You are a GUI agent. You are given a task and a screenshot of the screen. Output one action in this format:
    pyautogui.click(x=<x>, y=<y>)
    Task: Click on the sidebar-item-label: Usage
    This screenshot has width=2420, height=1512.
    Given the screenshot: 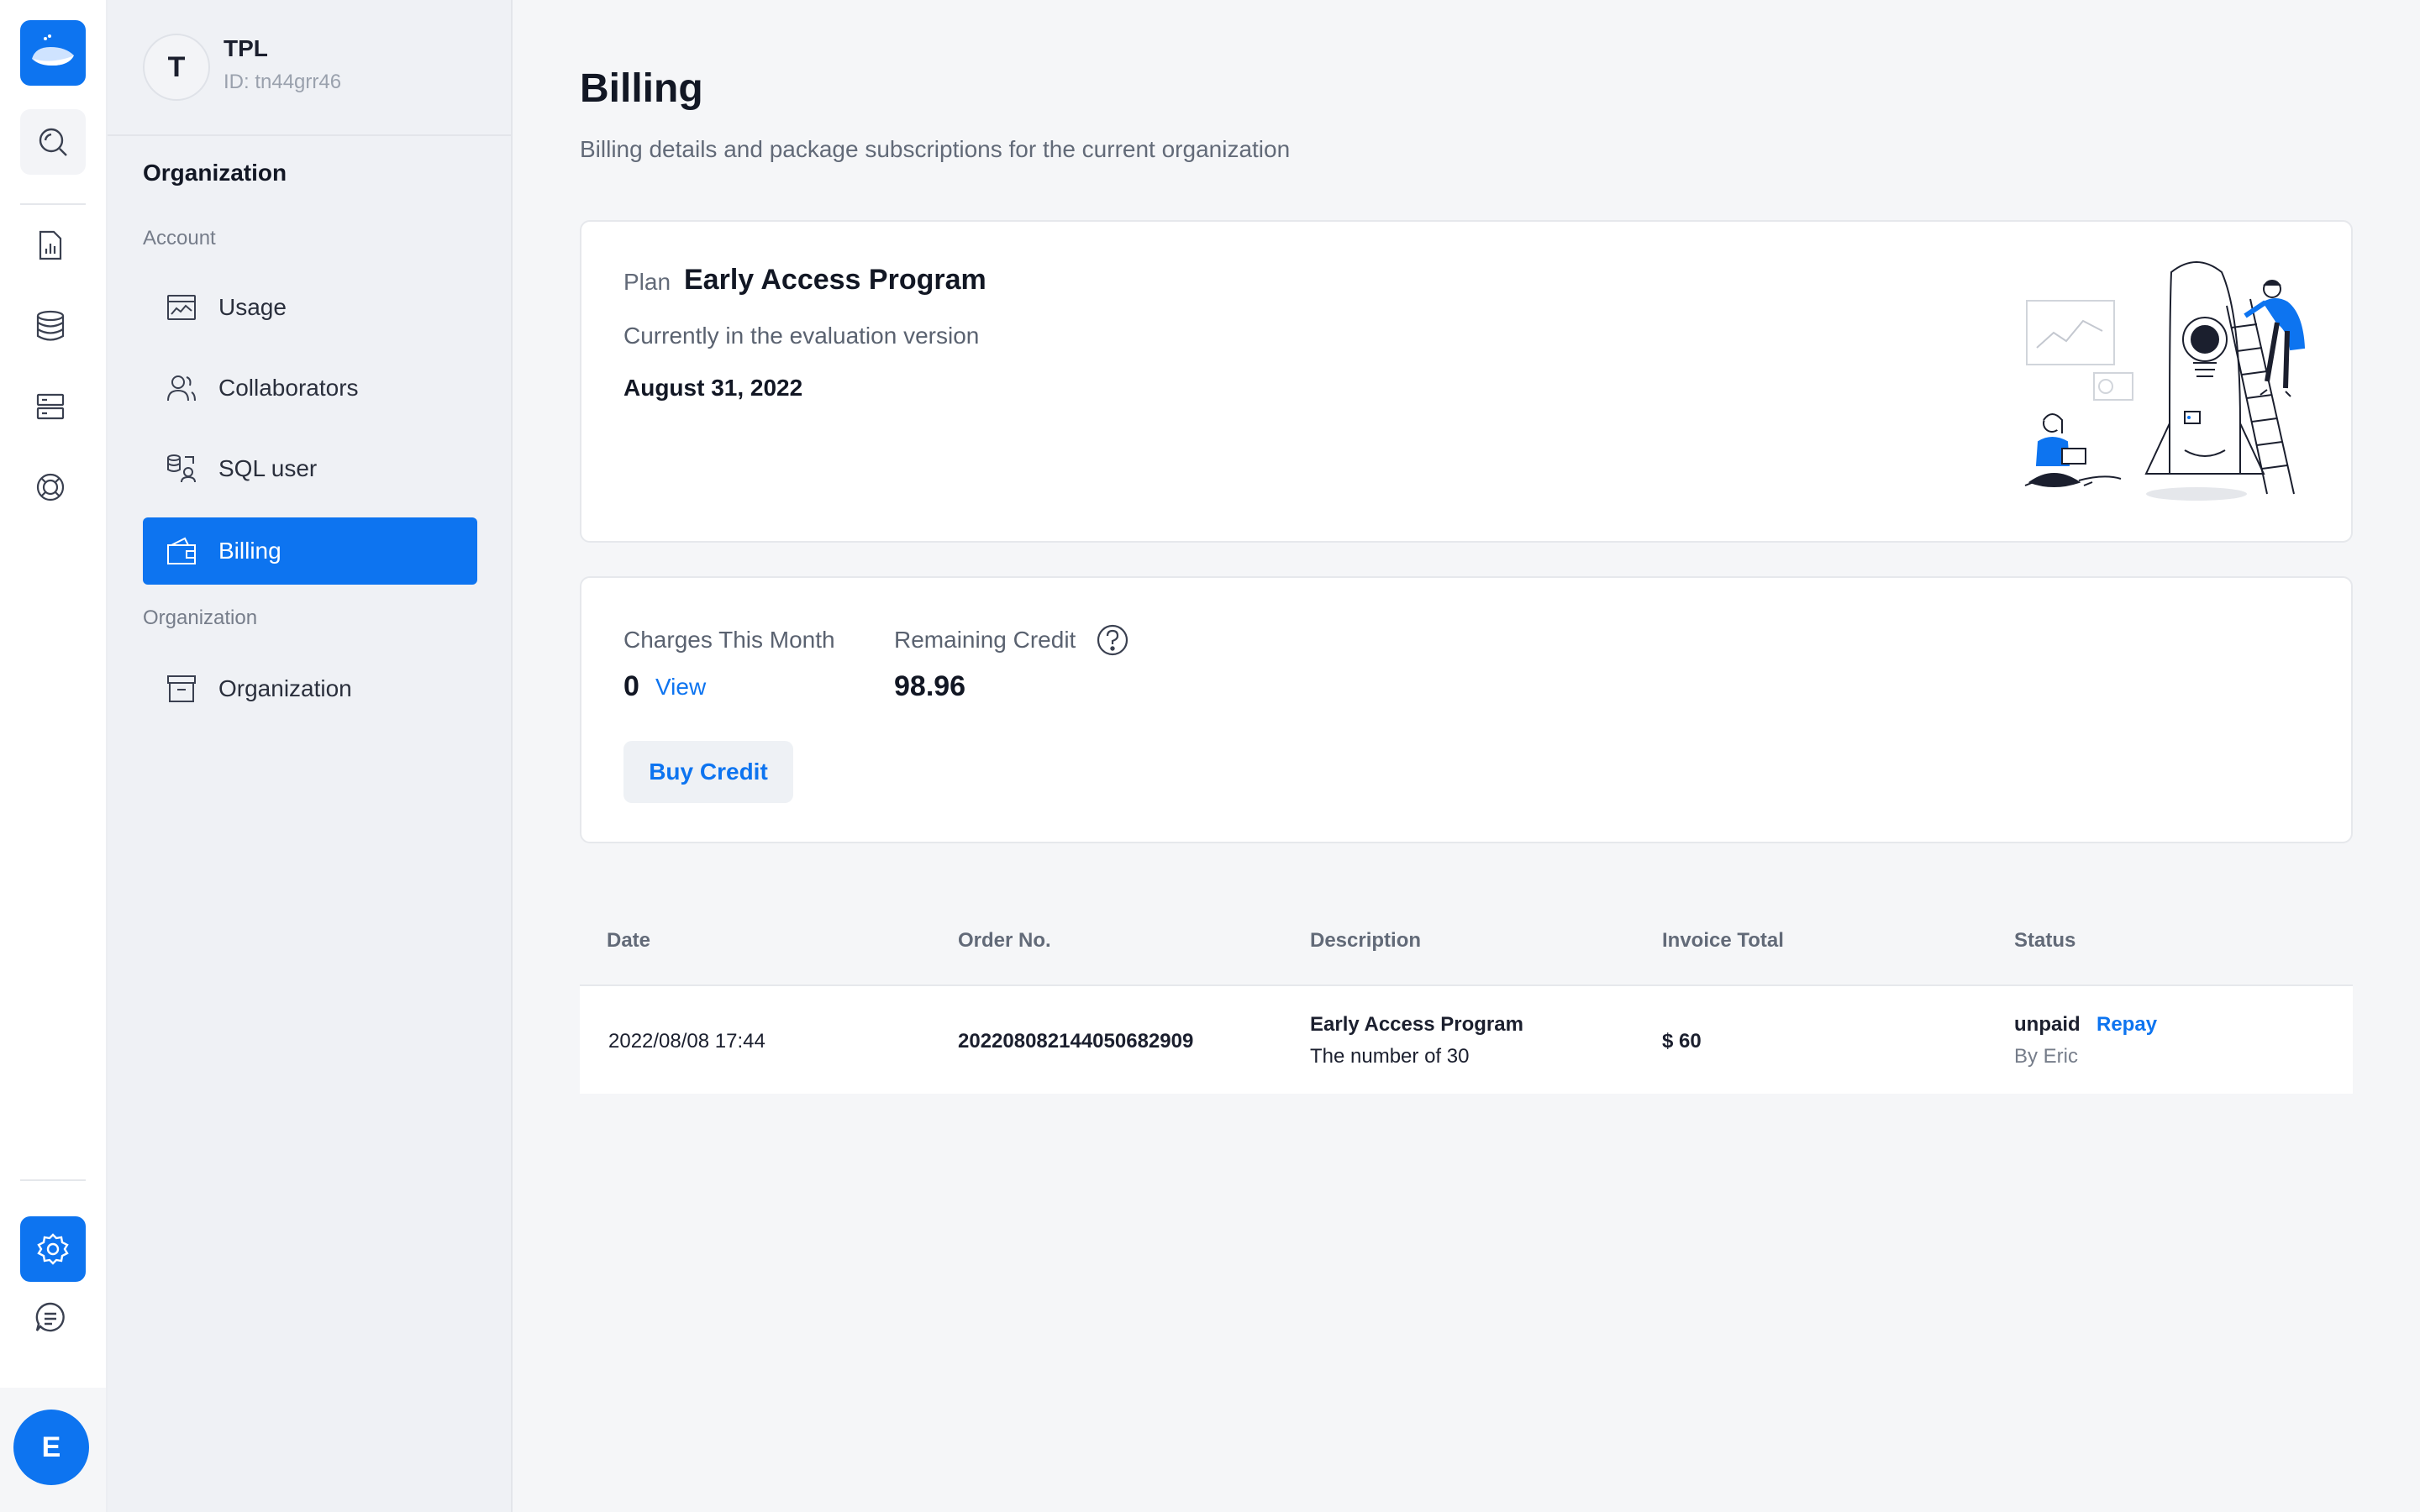 What is the action you would take?
    pyautogui.click(x=253, y=307)
    